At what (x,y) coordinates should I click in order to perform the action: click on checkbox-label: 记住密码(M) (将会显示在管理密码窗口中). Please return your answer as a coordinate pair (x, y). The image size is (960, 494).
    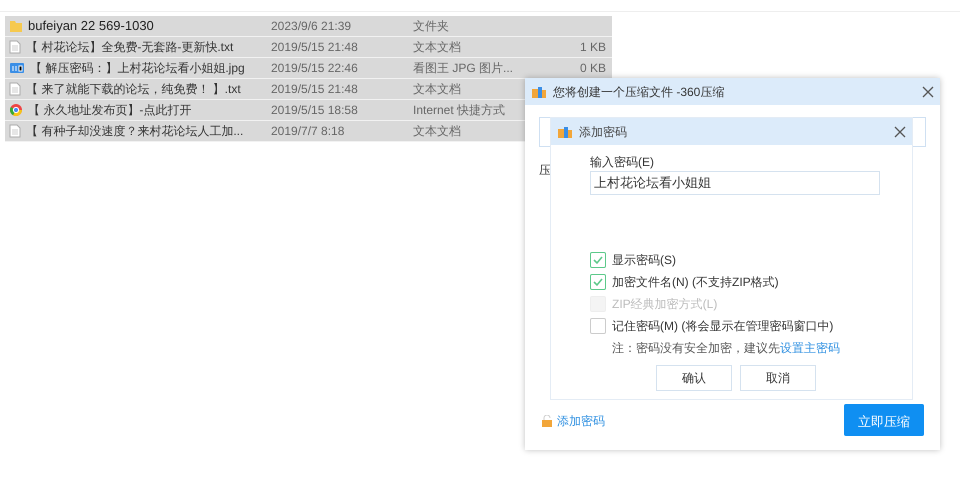
    Looking at the image, I should click on (723, 326).